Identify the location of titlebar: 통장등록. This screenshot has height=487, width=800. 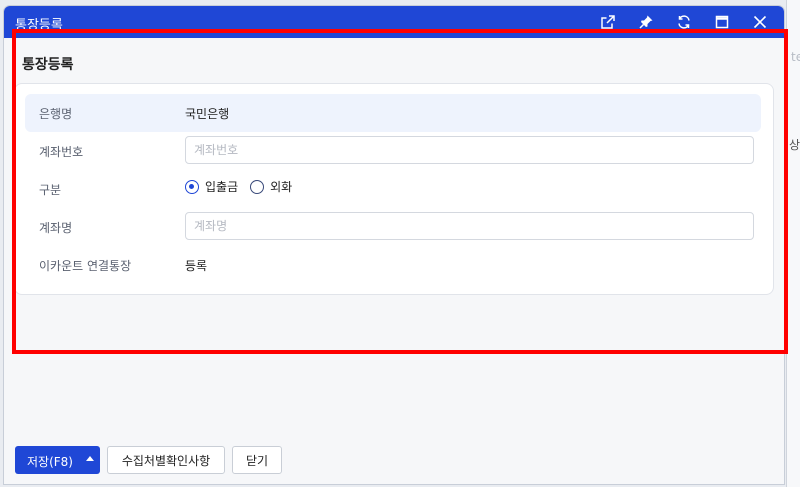
(394, 22).